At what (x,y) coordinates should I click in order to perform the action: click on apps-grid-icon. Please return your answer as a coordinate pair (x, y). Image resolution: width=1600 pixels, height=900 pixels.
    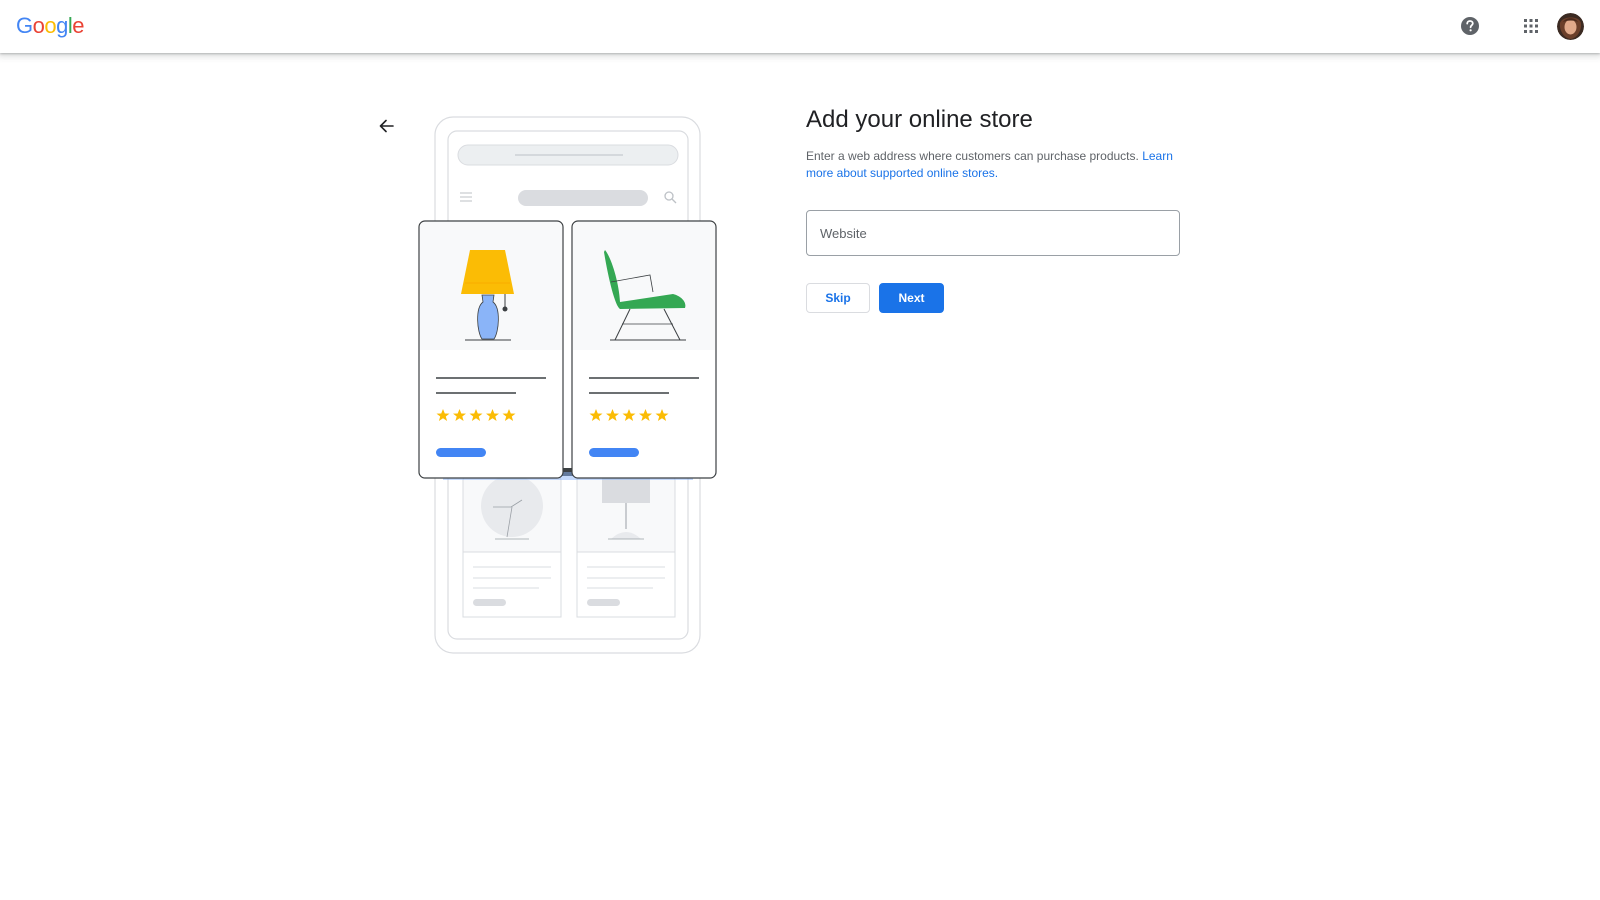
    Looking at the image, I should click on (1531, 26).